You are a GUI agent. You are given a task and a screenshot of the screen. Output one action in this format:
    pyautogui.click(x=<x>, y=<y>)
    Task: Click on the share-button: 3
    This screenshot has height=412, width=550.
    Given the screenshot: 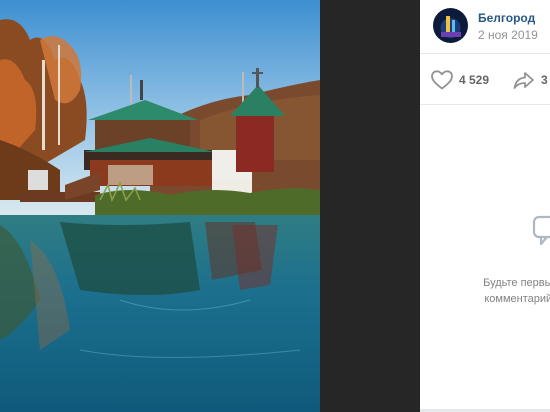 What is the action you would take?
    pyautogui.click(x=530, y=80)
    